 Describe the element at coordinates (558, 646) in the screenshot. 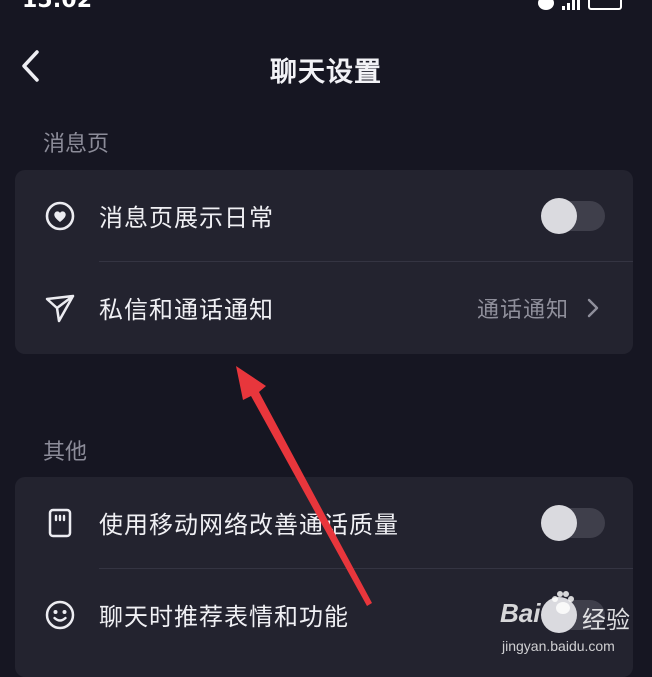

I see `watermark-url: jingyan.baidu.com` at that location.